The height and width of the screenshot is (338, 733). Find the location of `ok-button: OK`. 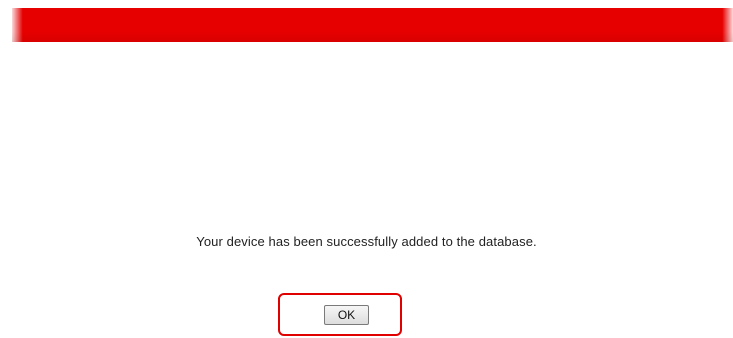

ok-button: OK is located at coordinates (346, 315).